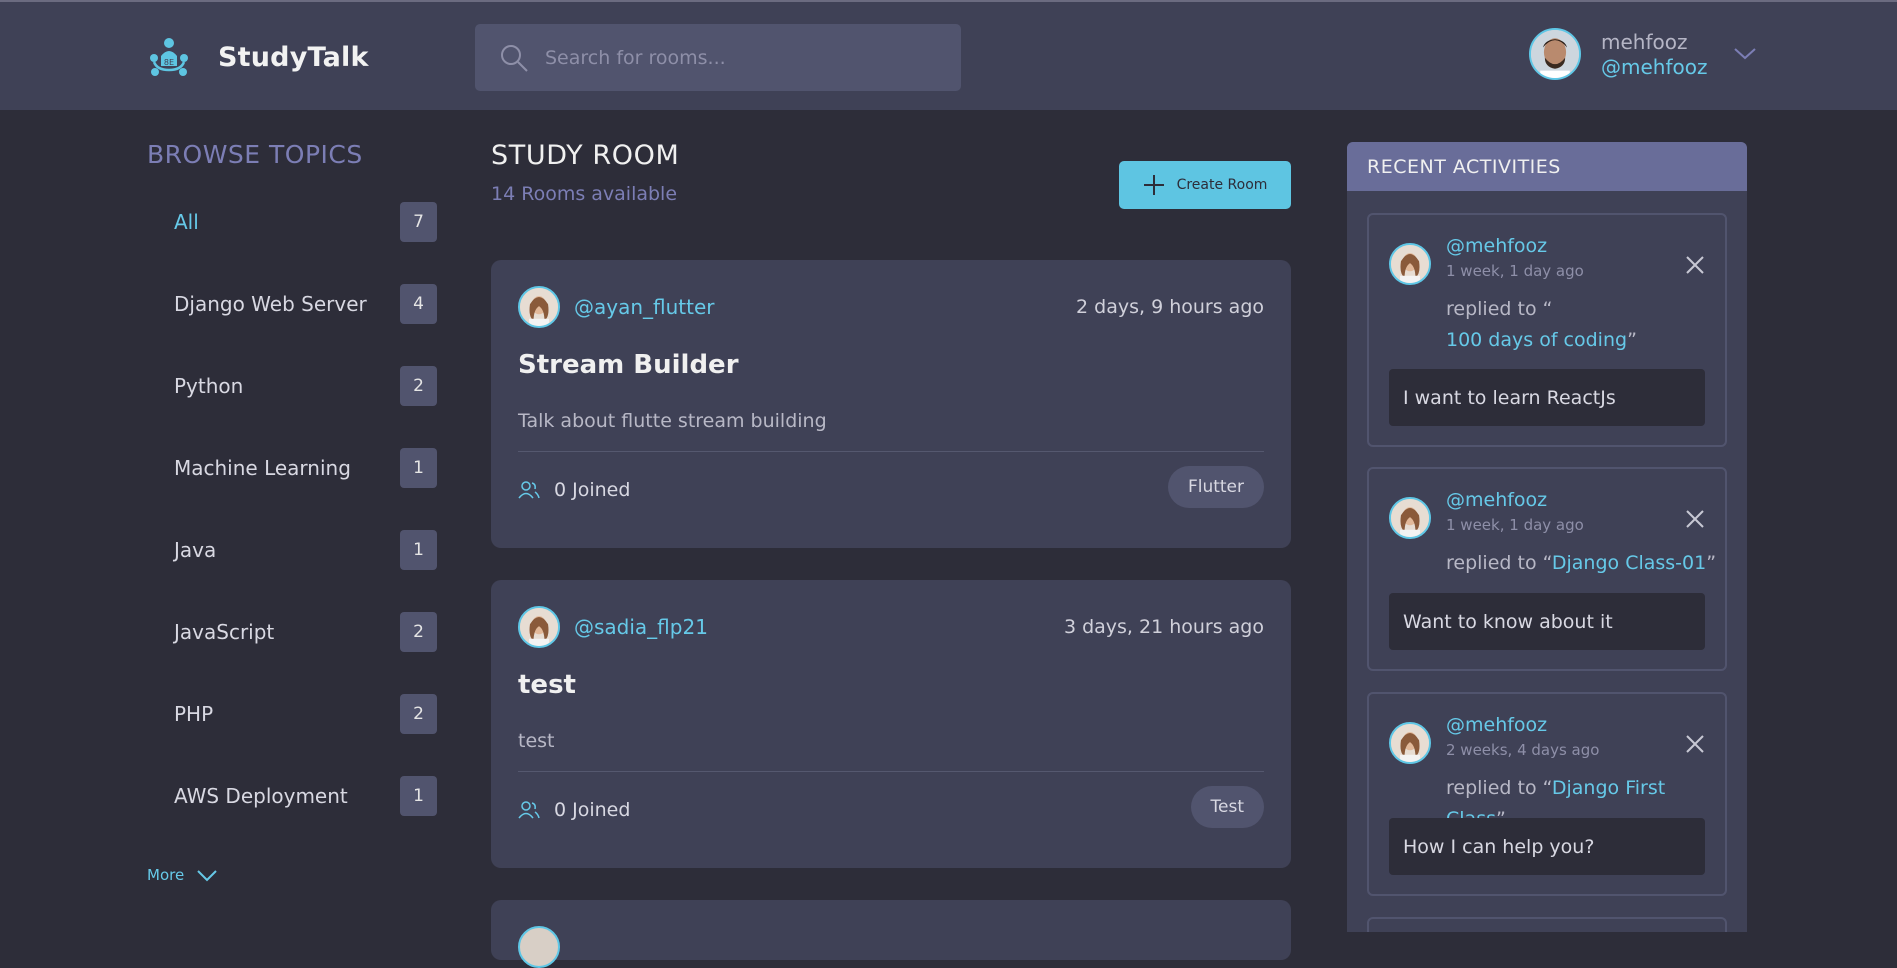  Describe the element at coordinates (1547, 397) in the screenshot. I see `activity-message: I want to learn ReactJs` at that location.